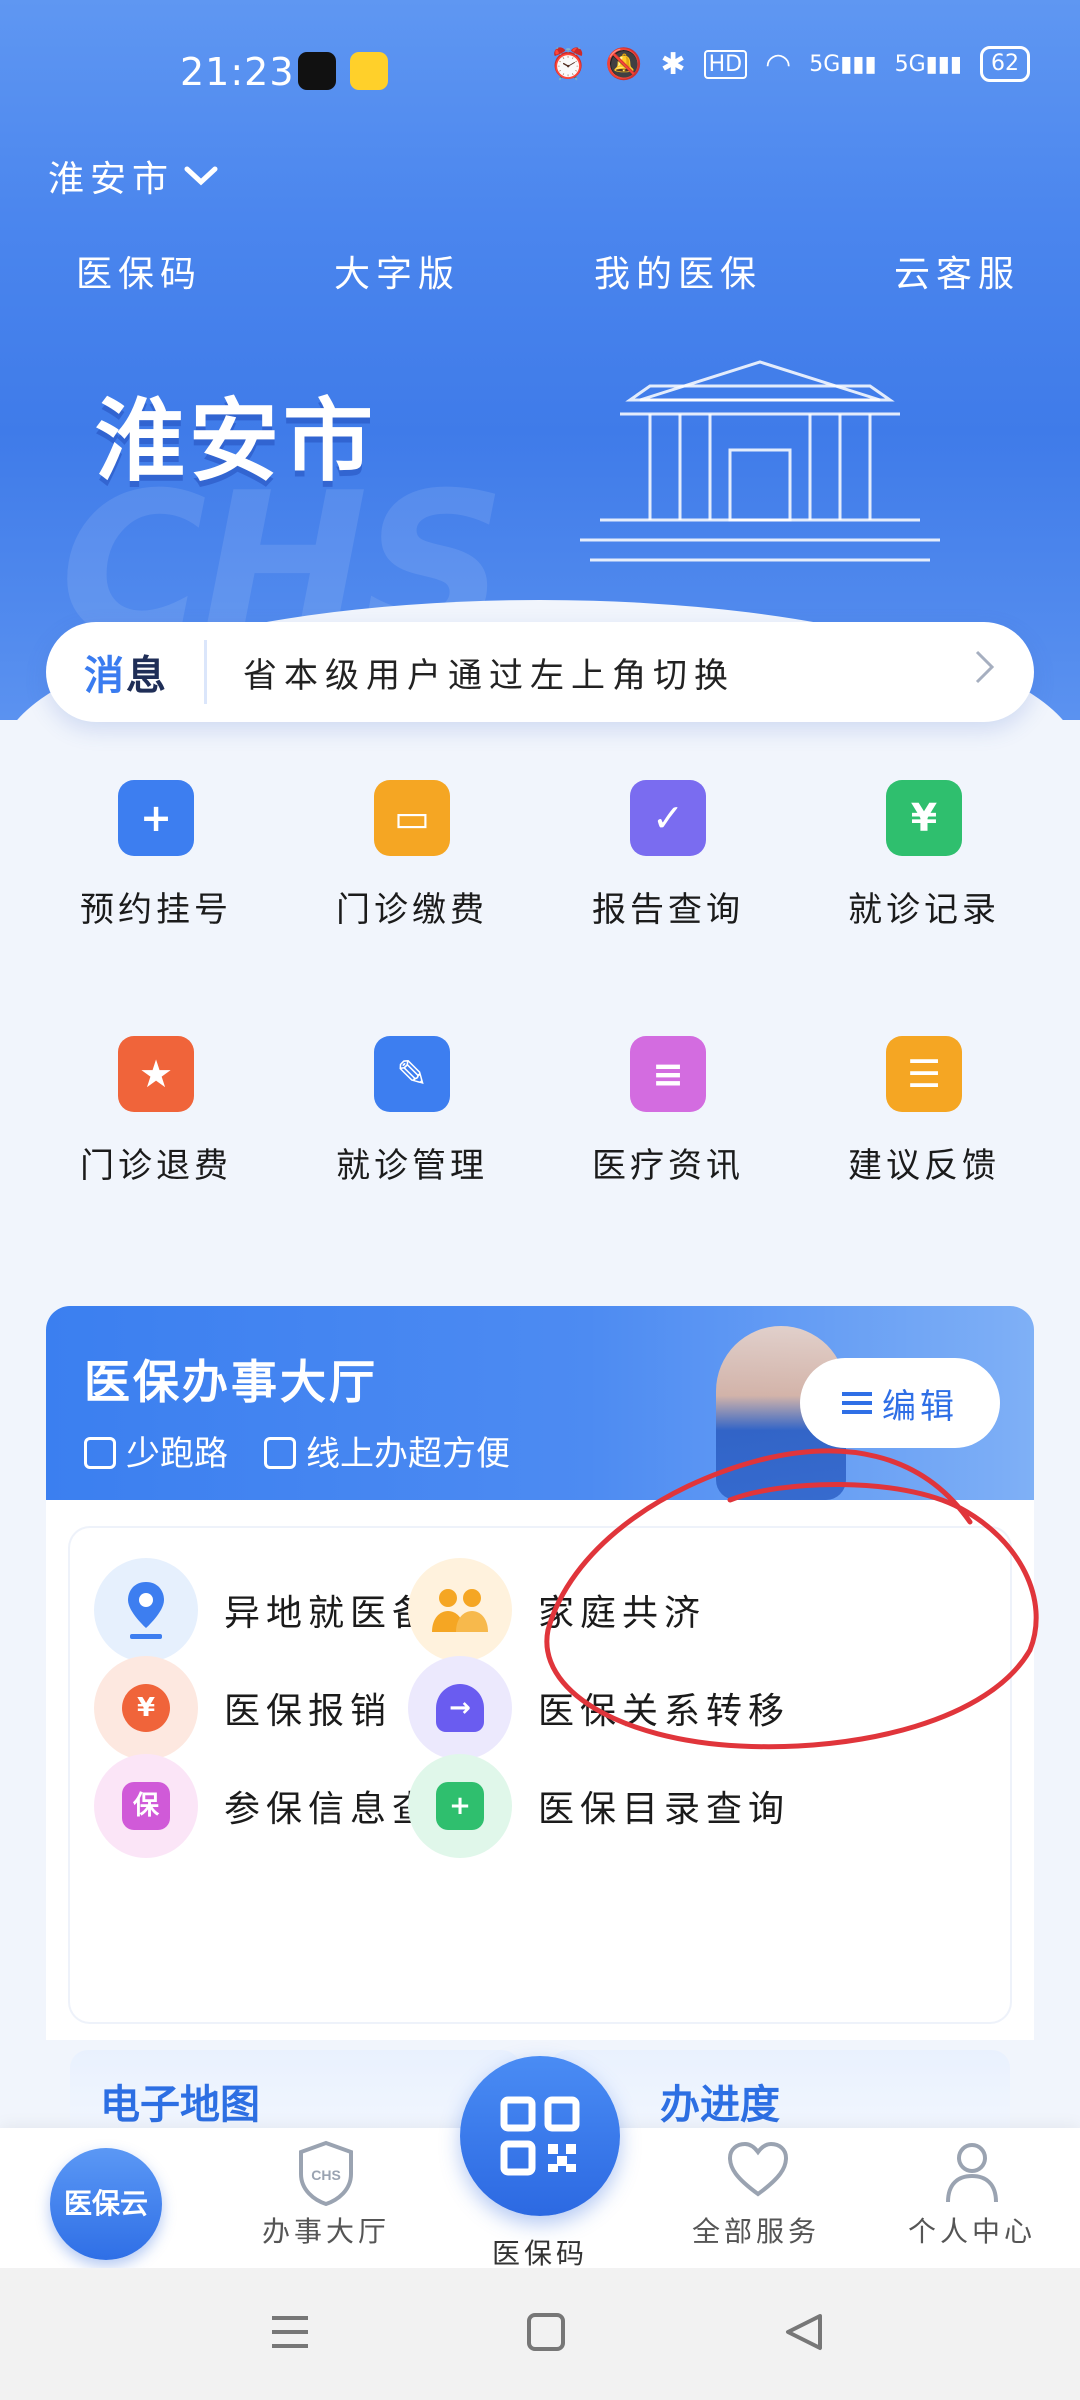 Image resolution: width=1080 pixels, height=2400 pixels. Describe the element at coordinates (540, 275) in the screenshot. I see `top-nav: 医保码 大字版 我的医保 云客服` at that location.